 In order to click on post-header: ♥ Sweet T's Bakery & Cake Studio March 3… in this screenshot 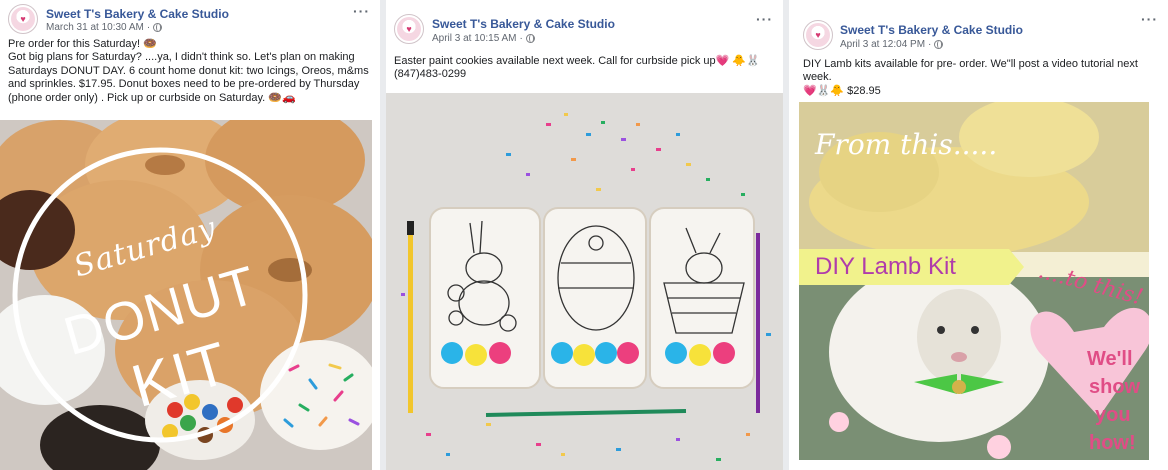, I will do `click(190, 19)`.